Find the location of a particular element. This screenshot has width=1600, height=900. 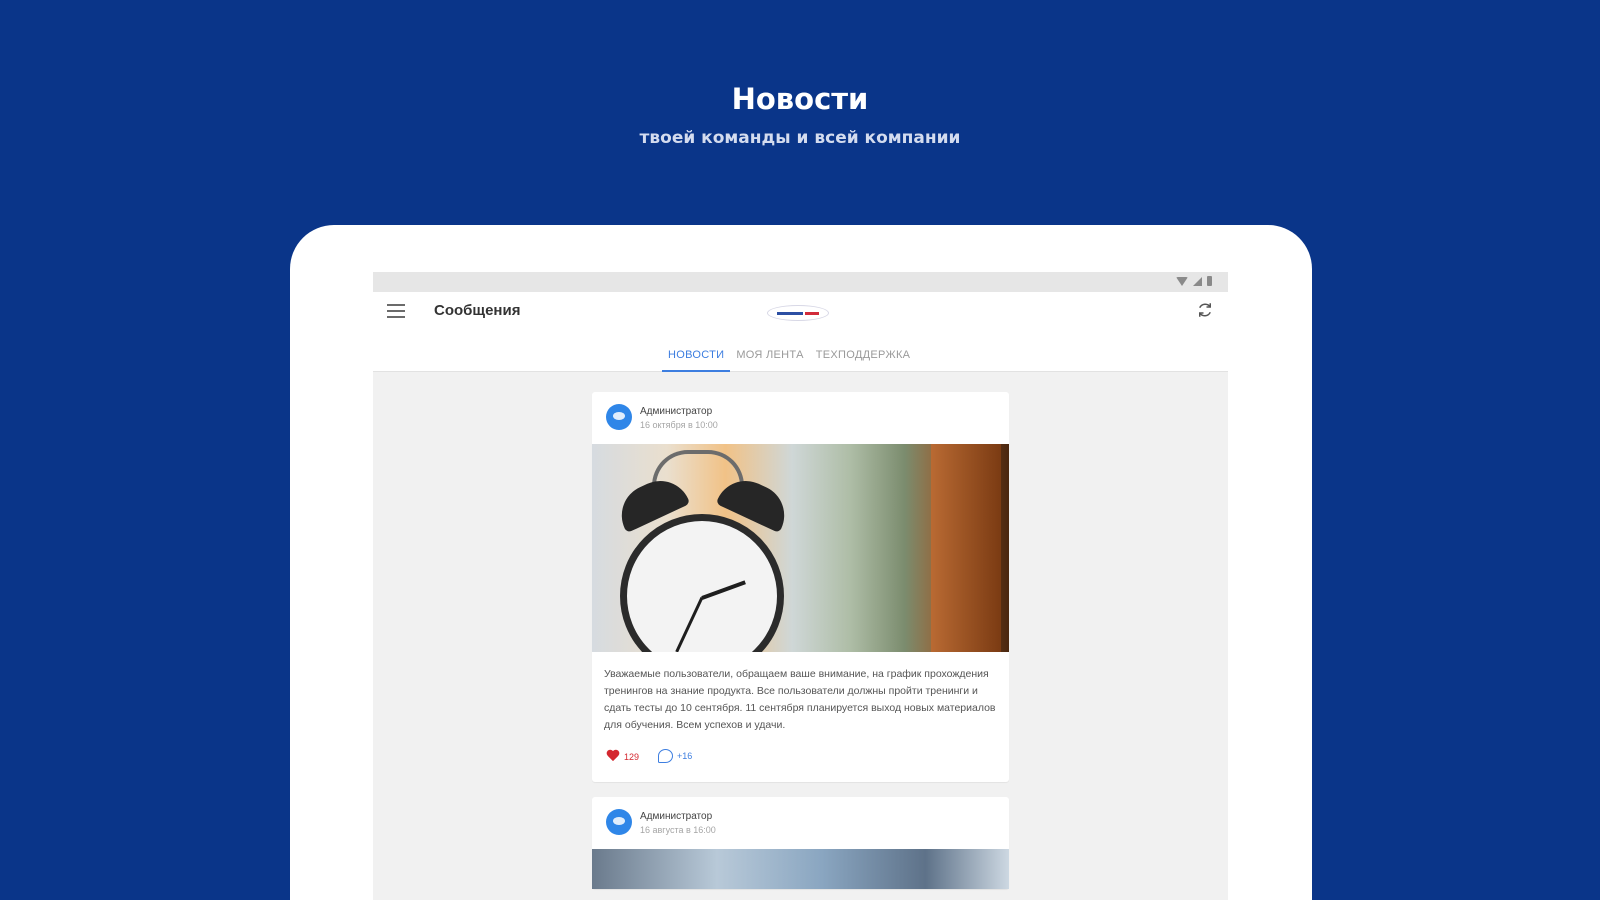

battery-icon is located at coordinates (1209, 281).